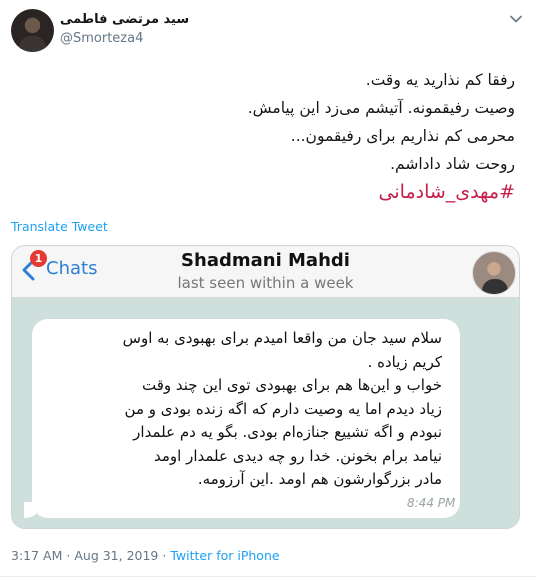  Describe the element at coordinates (265, 283) in the screenshot. I see `chat-contact-status: last seen within a week` at that location.